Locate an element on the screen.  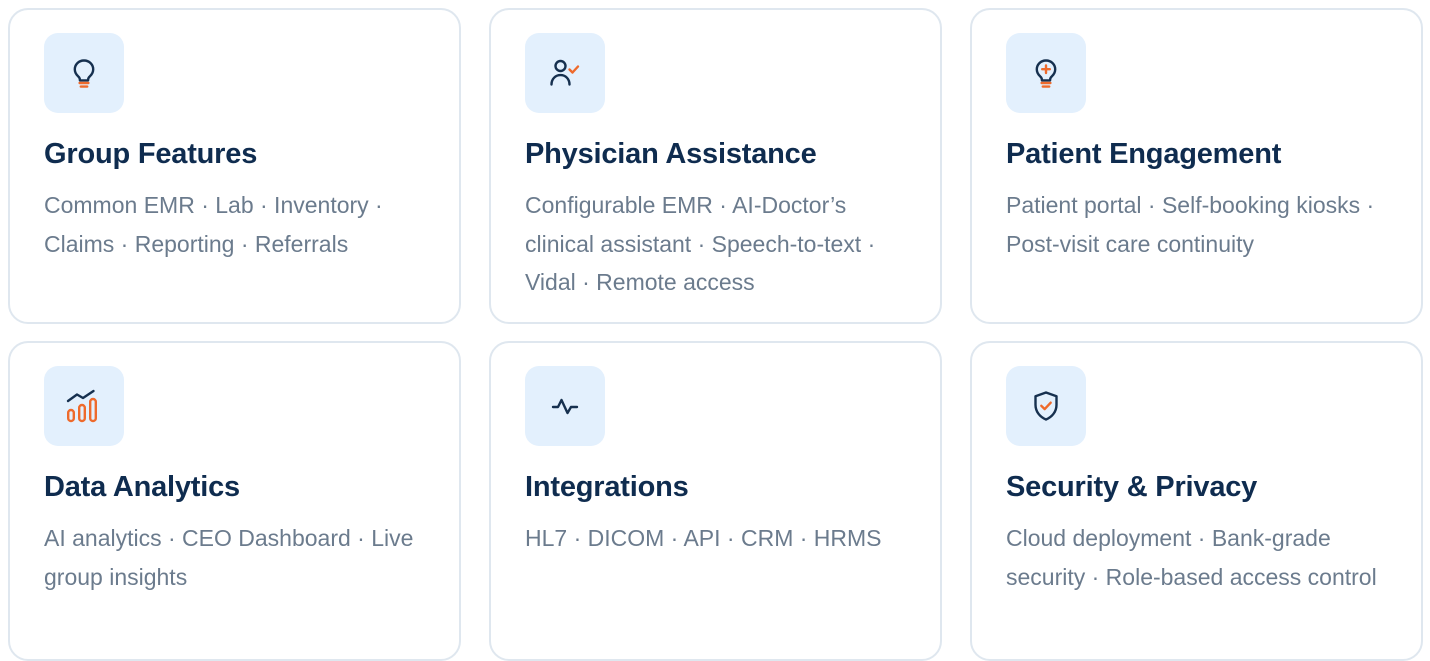
chart-trend-icon is located at coordinates (84, 406).